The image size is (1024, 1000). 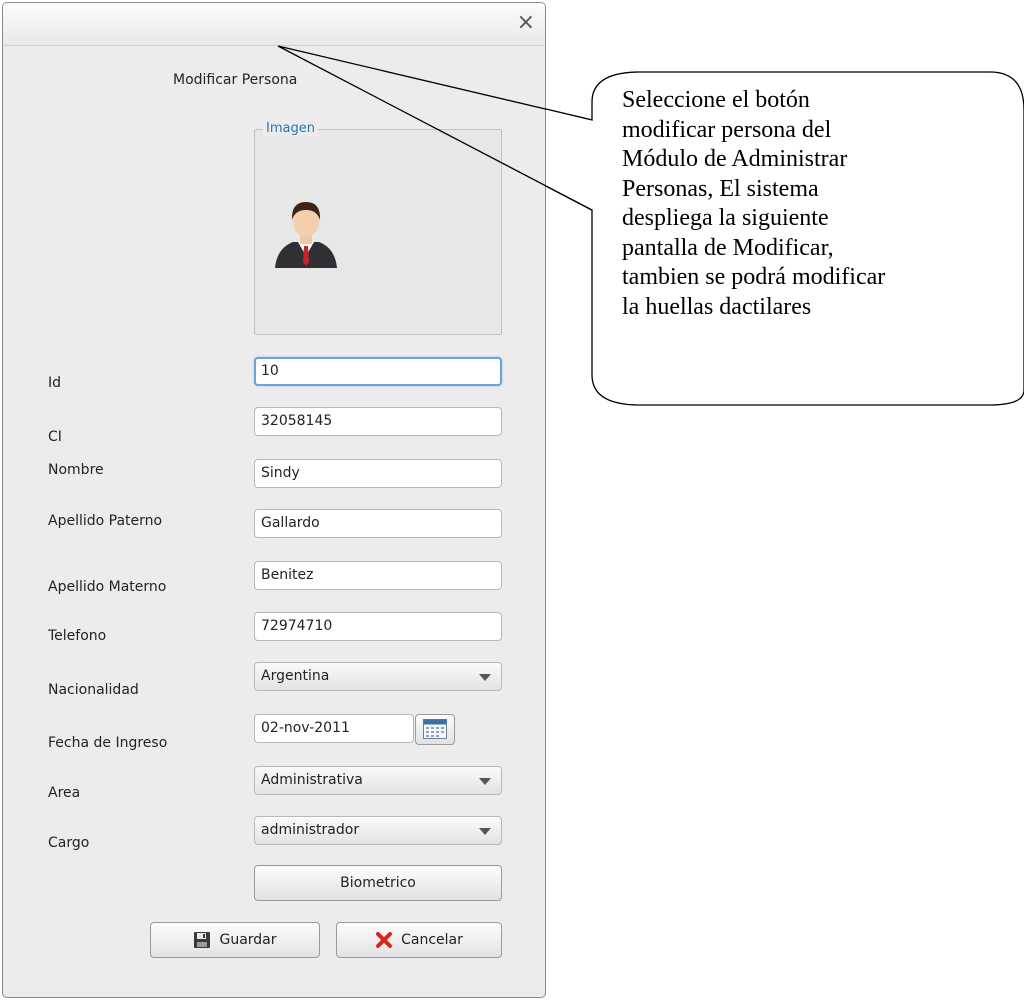 I want to click on apellido-materno-label: Apellido Materno, so click(x=107, y=587).